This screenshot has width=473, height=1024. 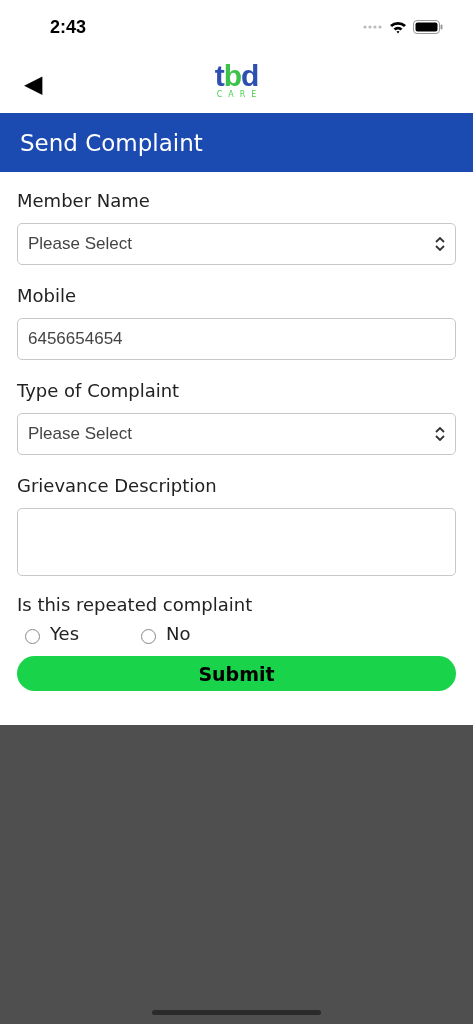 What do you see at coordinates (111, 142) in the screenshot?
I see `page-title: Send Complaint` at bounding box center [111, 142].